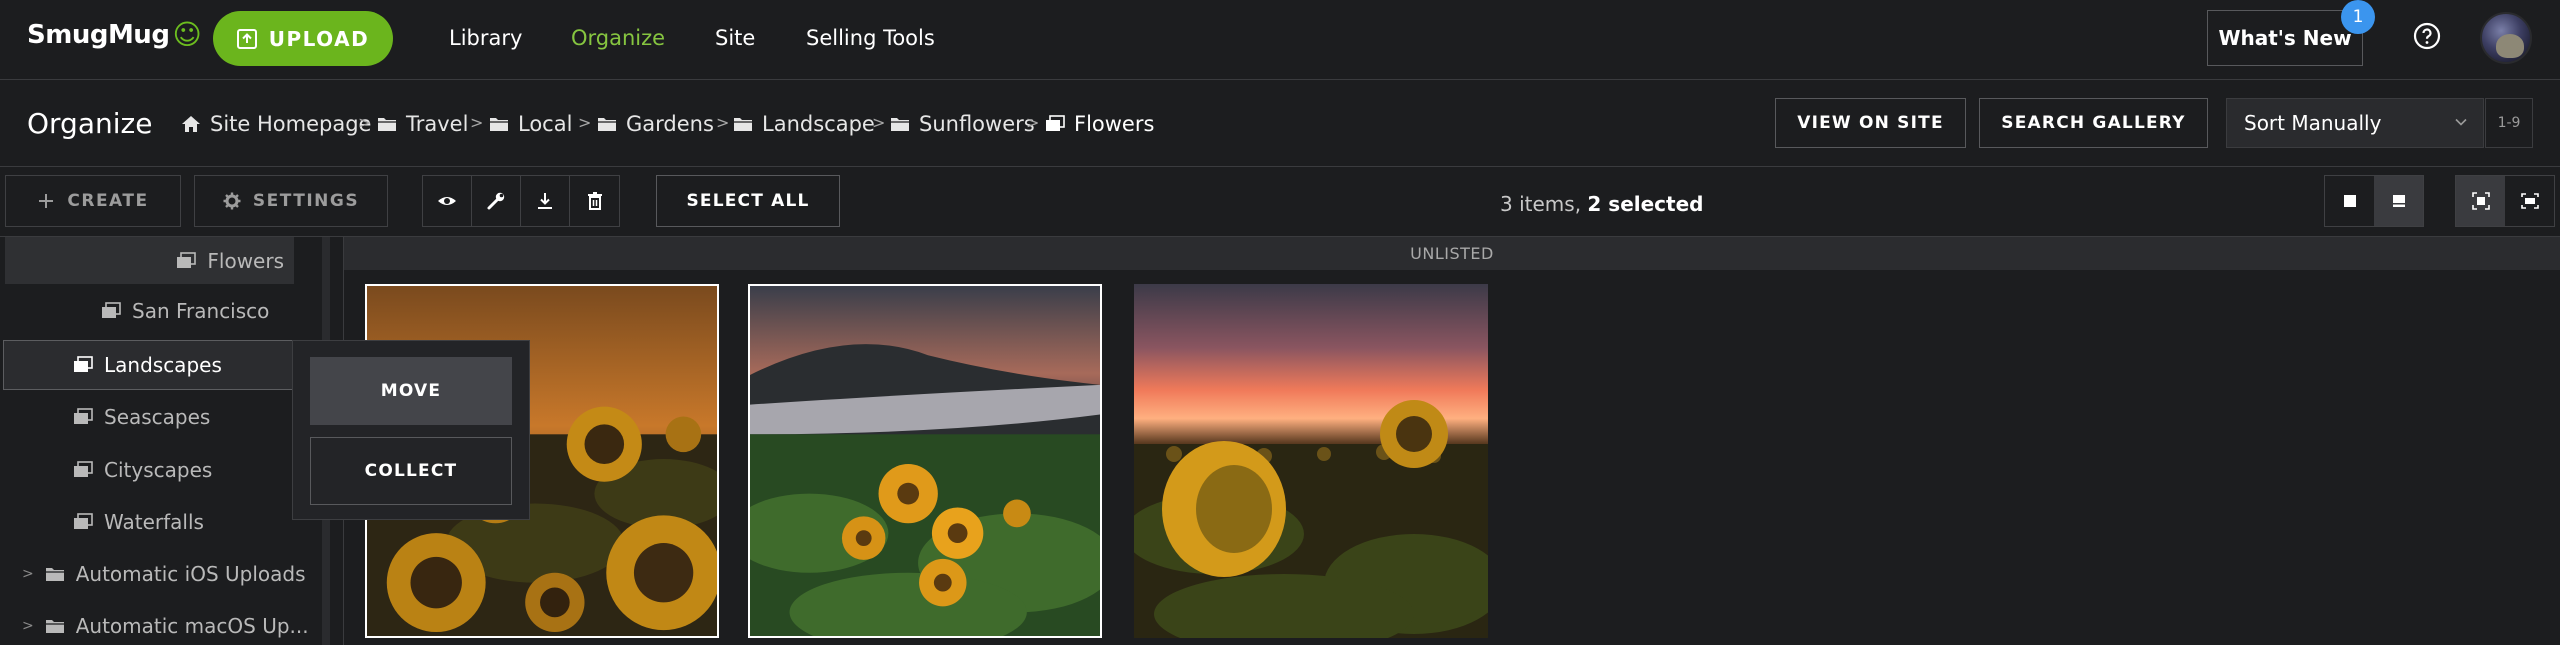 The width and height of the screenshot is (2560, 645). What do you see at coordinates (184, 311) in the screenshot?
I see `sidebar-item-san-francisco: San Francisco` at bounding box center [184, 311].